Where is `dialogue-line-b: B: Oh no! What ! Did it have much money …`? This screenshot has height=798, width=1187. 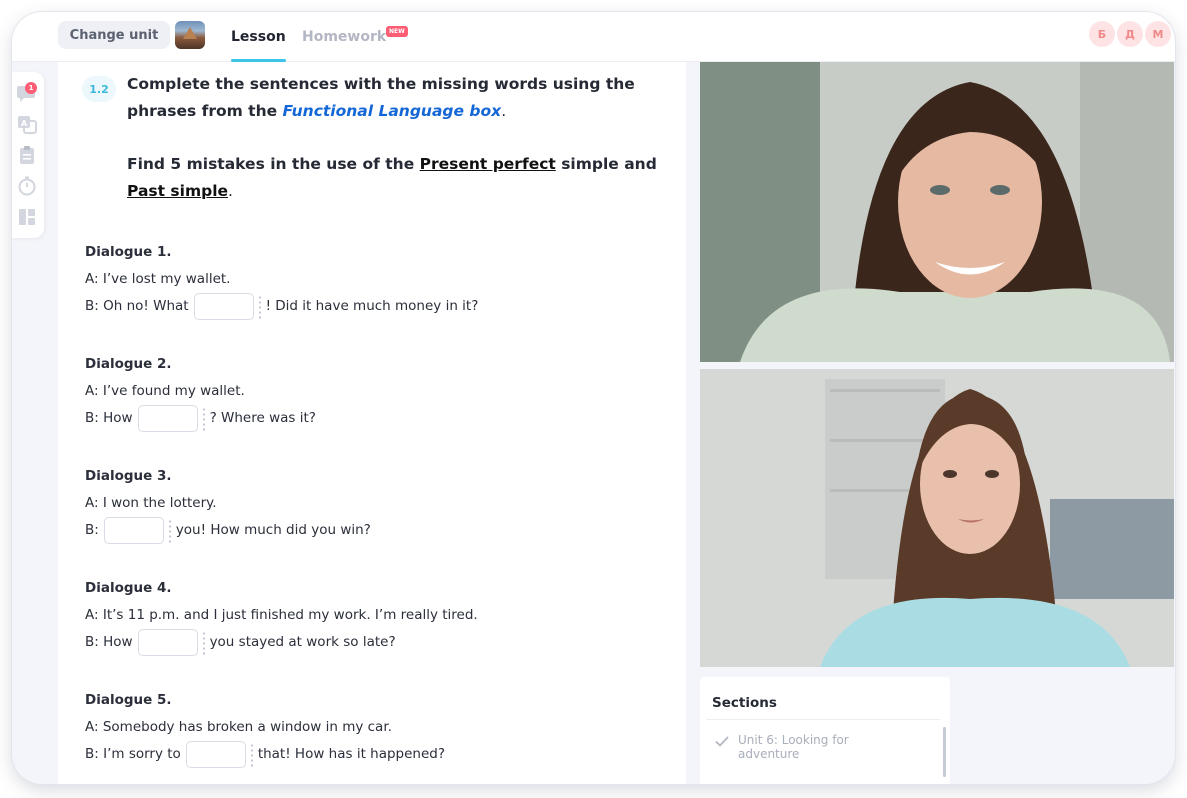 dialogue-line-b: B: Oh no! What ! Did it have much money … is located at coordinates (281, 306).